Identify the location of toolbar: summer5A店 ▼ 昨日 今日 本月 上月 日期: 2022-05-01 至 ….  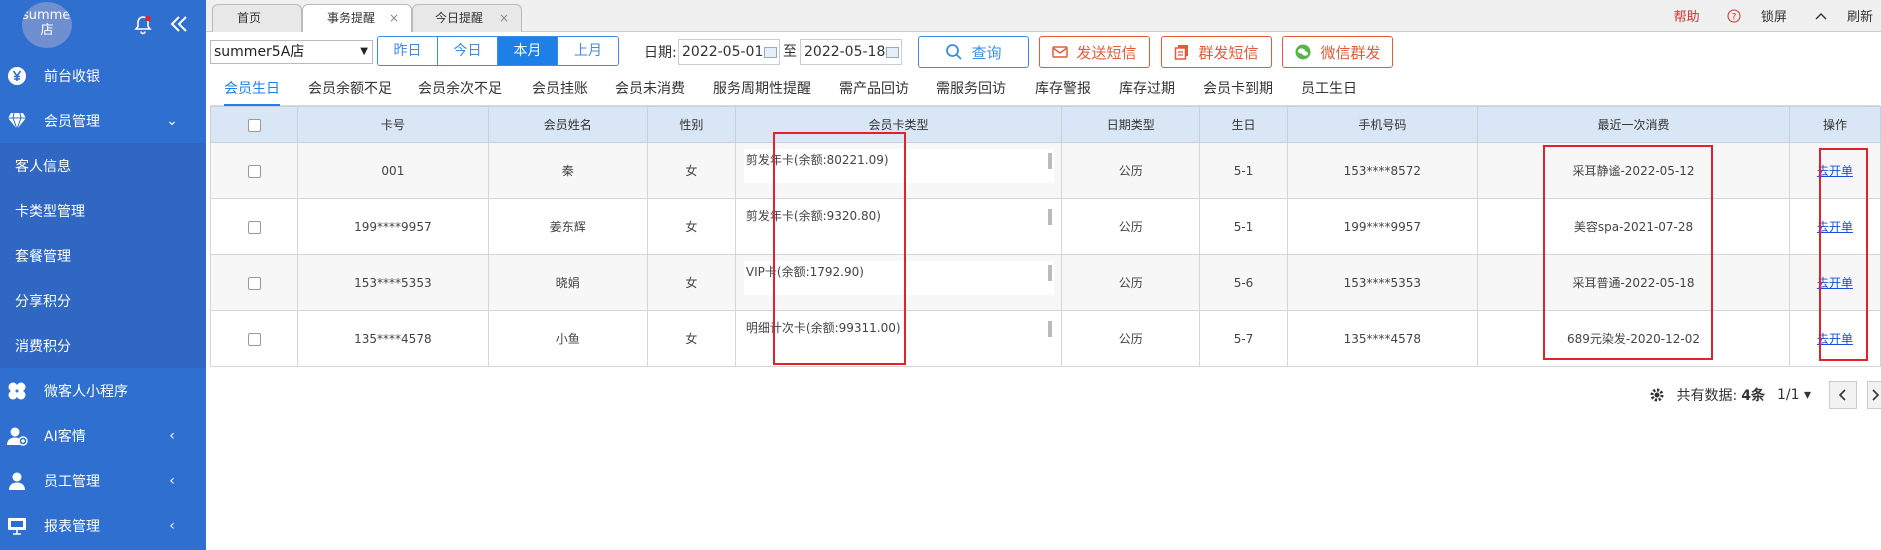
(1045, 52).